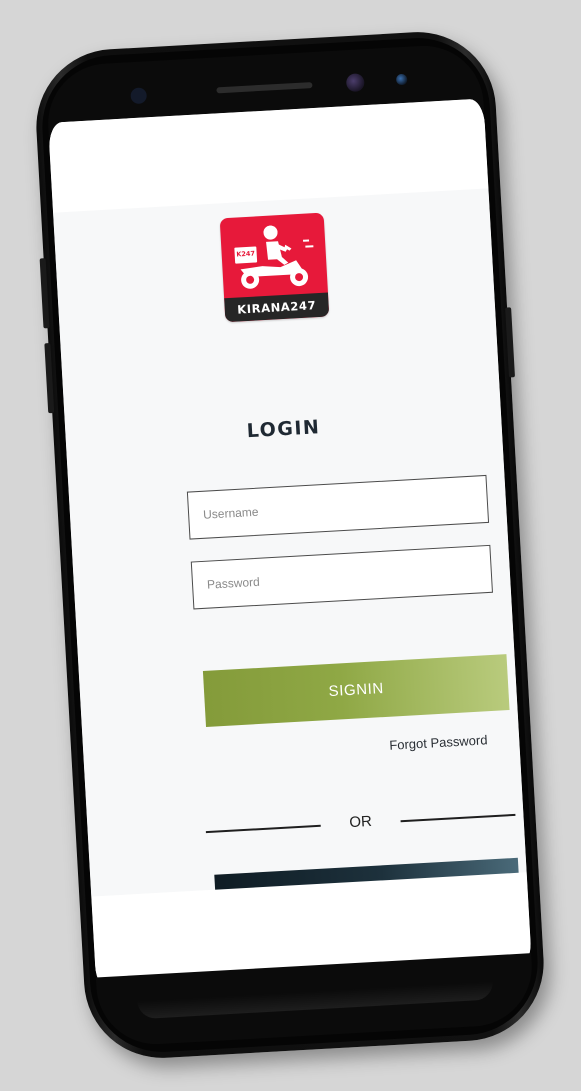  What do you see at coordinates (401, 79) in the screenshot?
I see `iris-sensor` at bounding box center [401, 79].